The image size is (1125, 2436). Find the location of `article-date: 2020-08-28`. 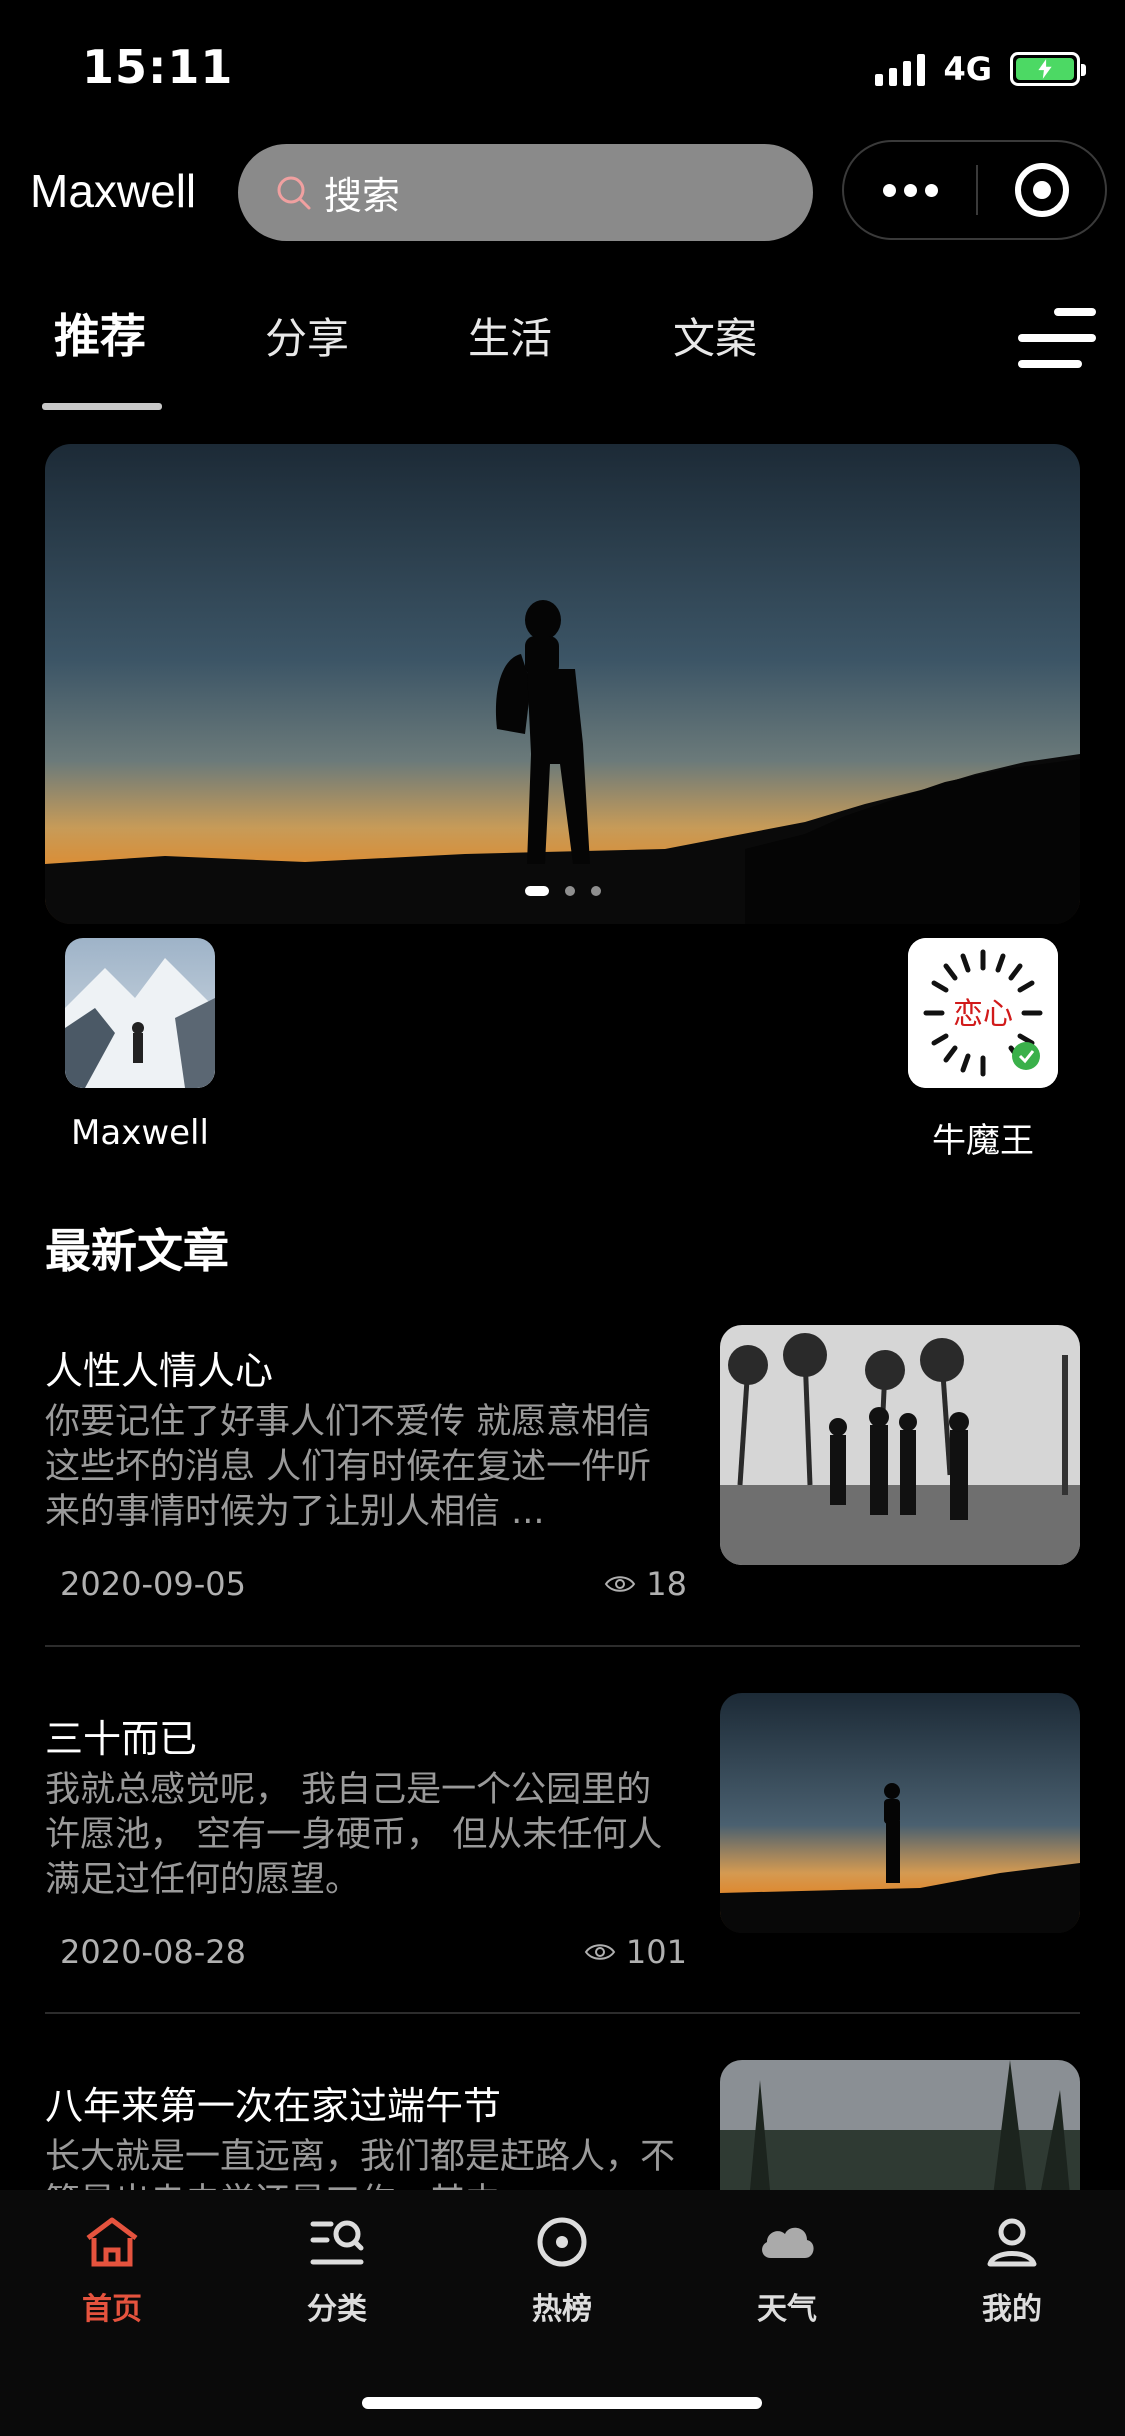

article-date: 2020-08-28 is located at coordinates (153, 1952).